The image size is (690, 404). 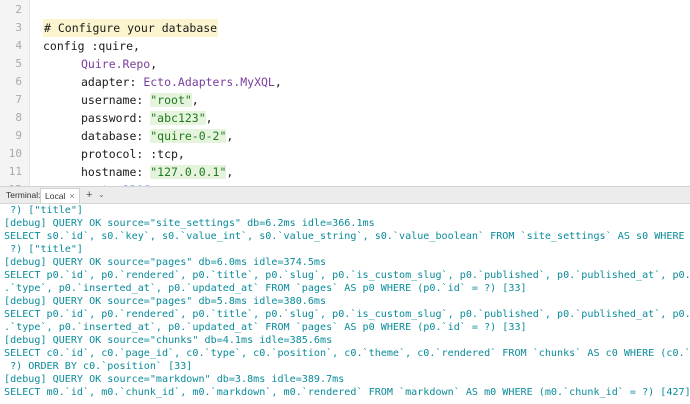 I want to click on line-number: 2, so click(x=18, y=9).